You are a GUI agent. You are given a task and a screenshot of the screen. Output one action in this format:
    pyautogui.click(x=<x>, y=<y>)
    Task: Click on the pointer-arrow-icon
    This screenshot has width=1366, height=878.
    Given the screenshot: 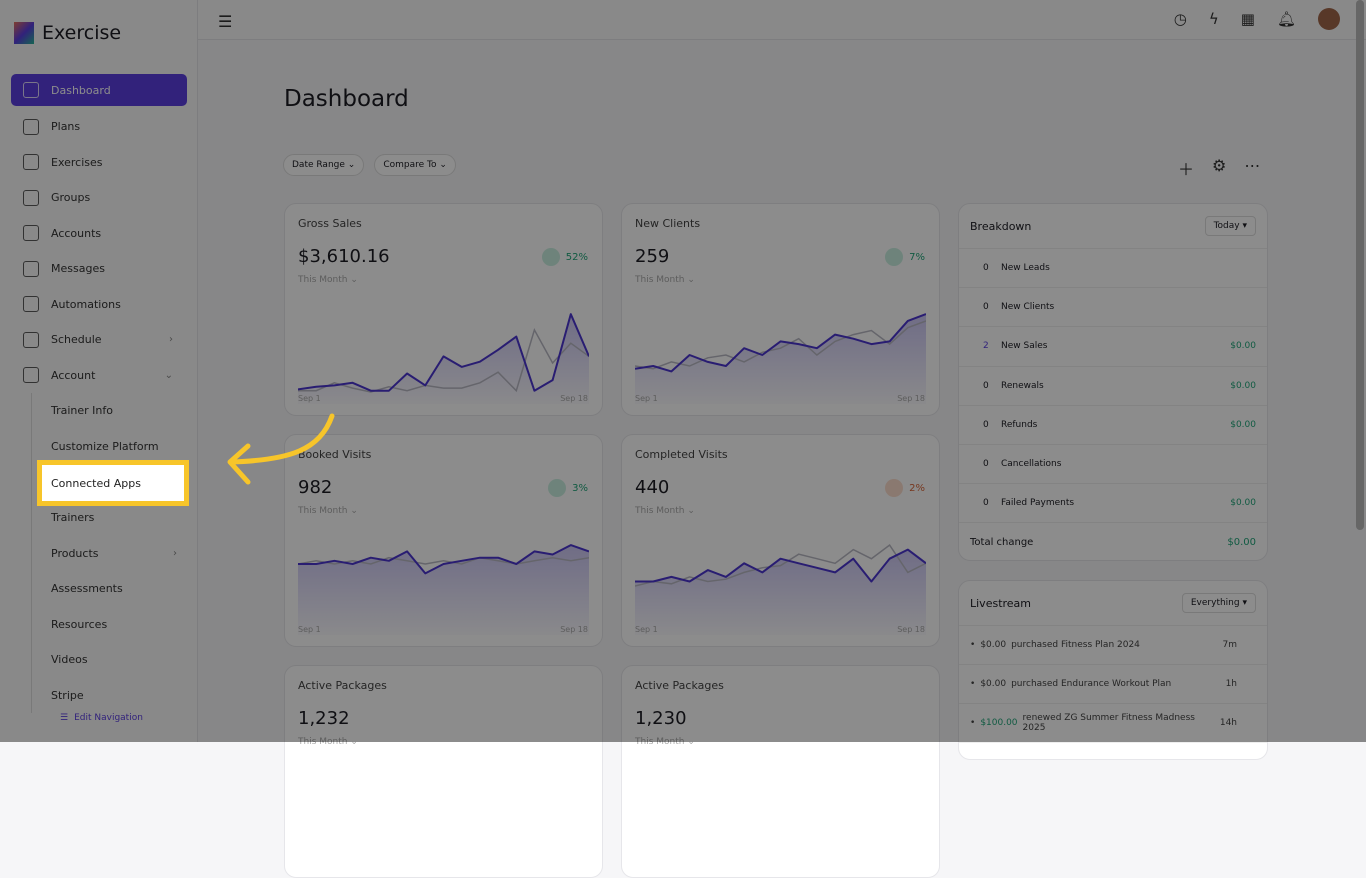 What is the action you would take?
    pyautogui.click(x=281, y=449)
    